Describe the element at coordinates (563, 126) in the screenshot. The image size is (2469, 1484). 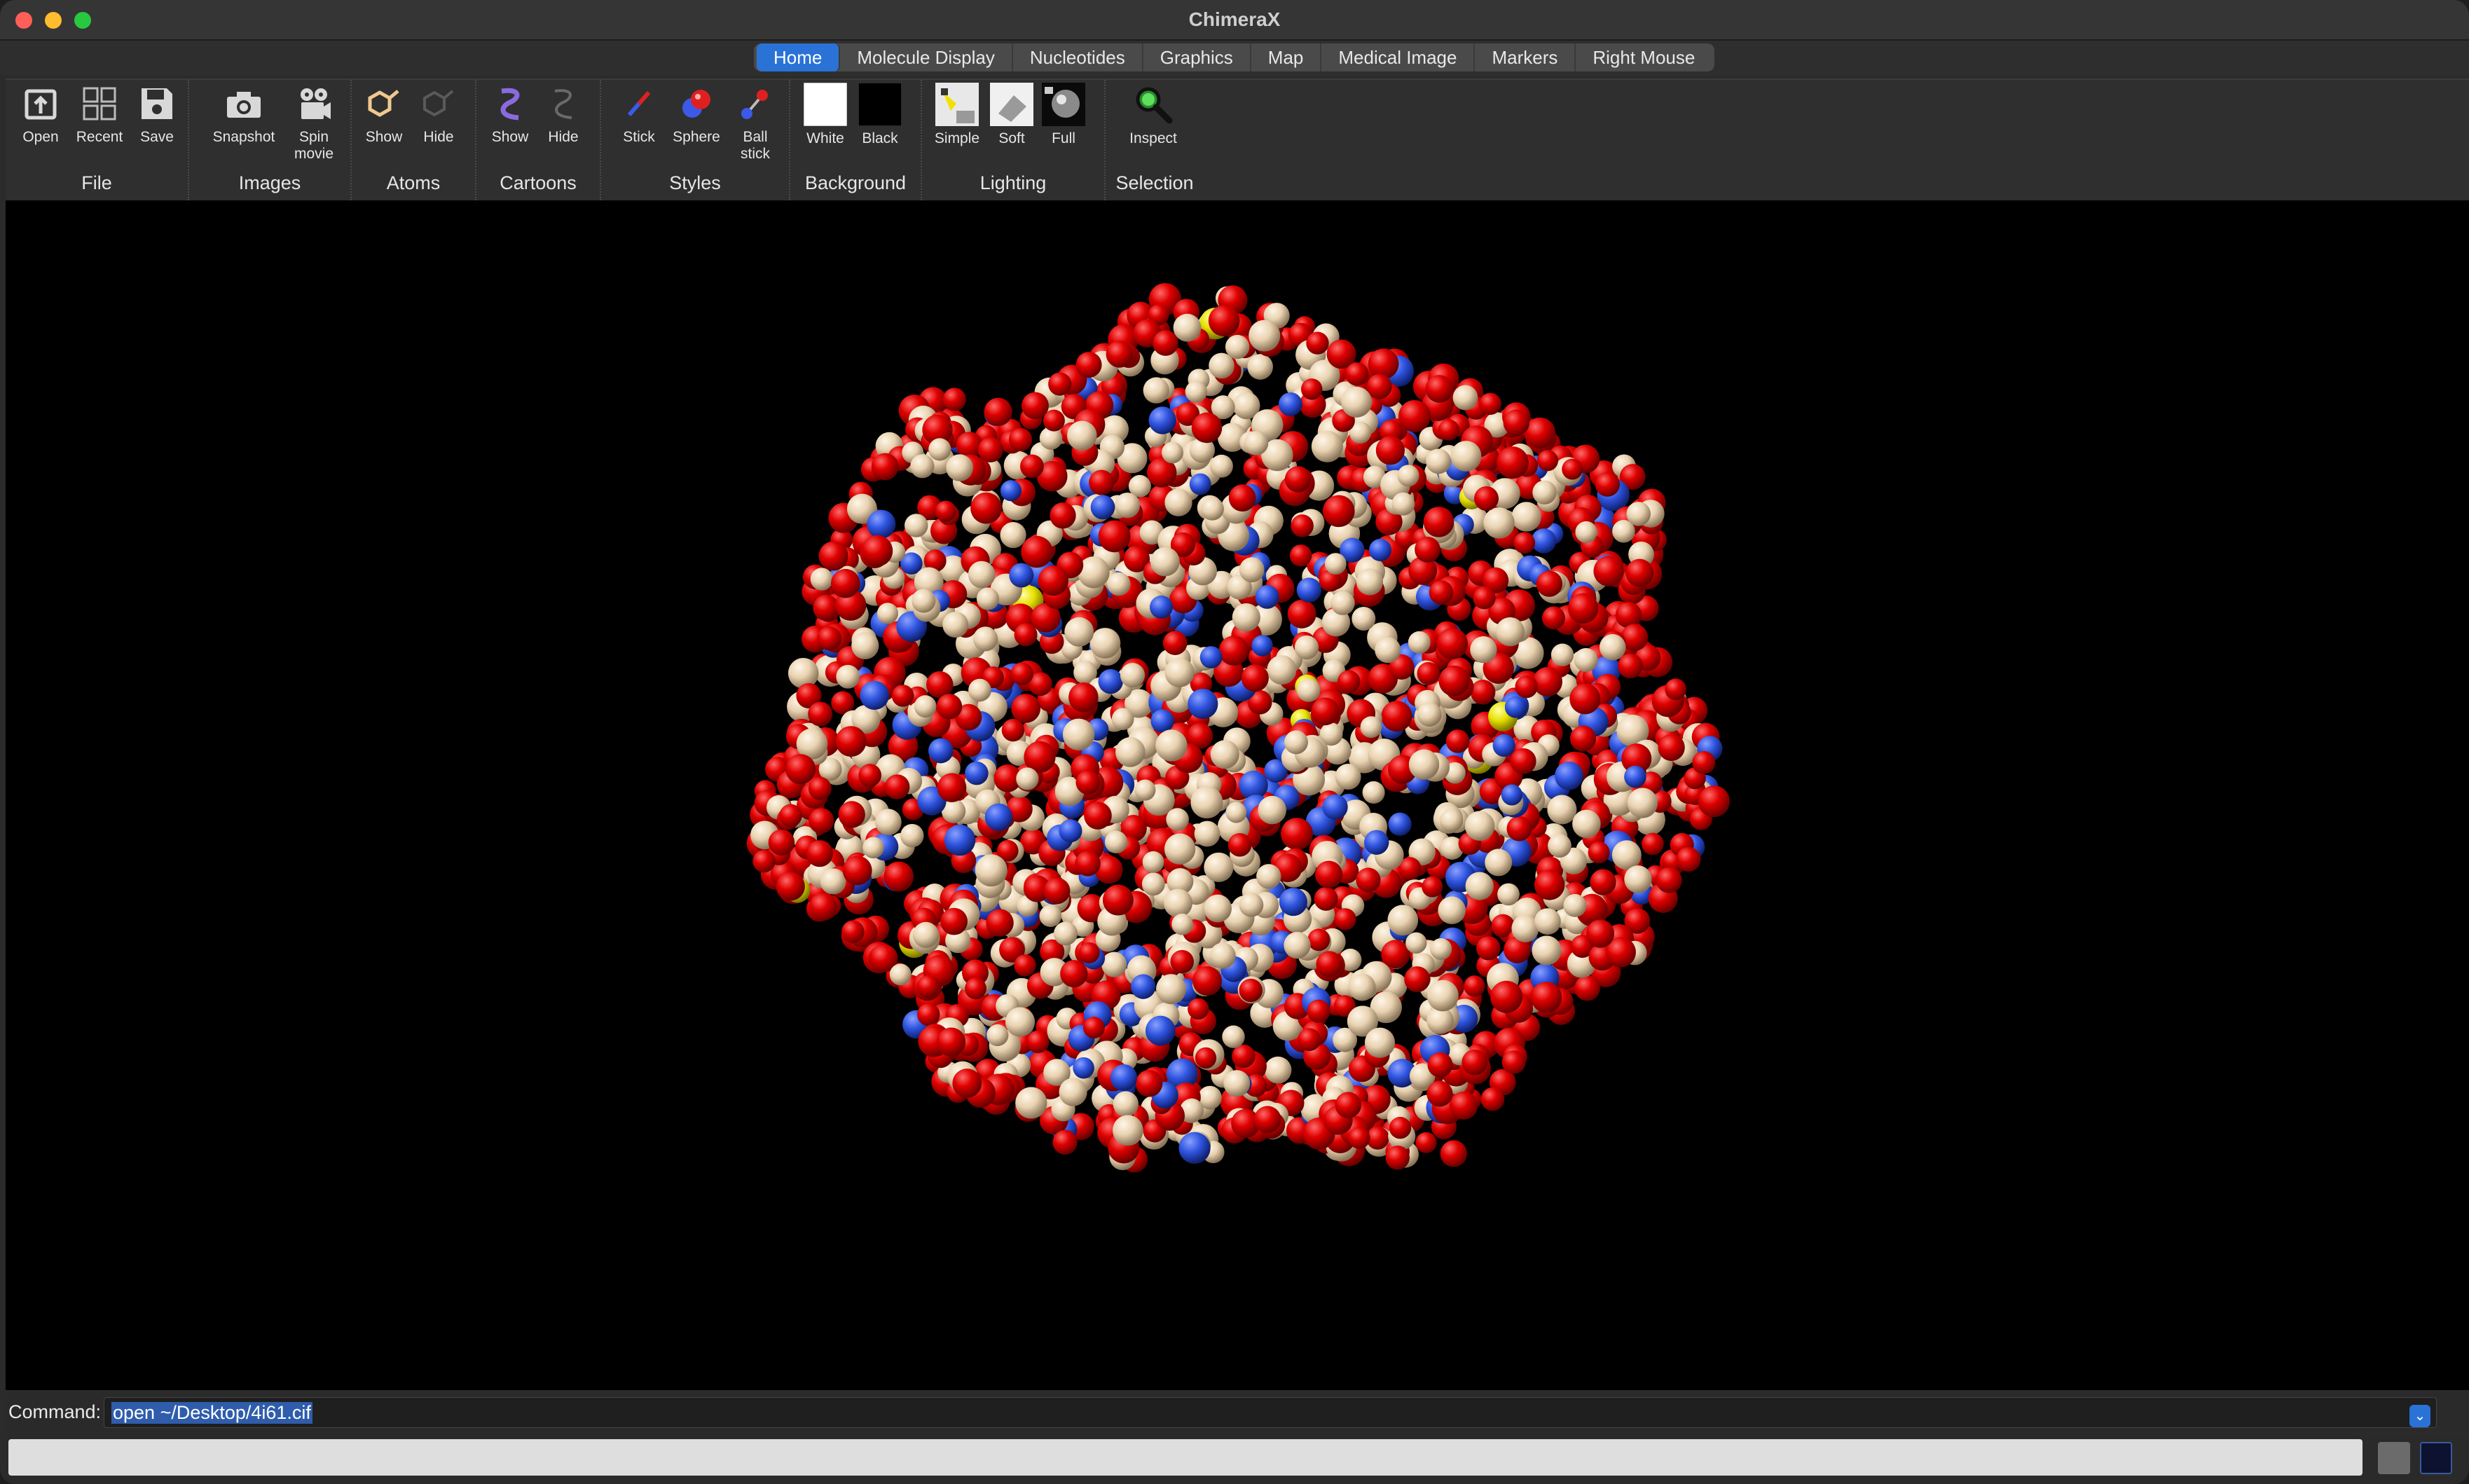
I see `hide-cartoons-button: Hide` at that location.